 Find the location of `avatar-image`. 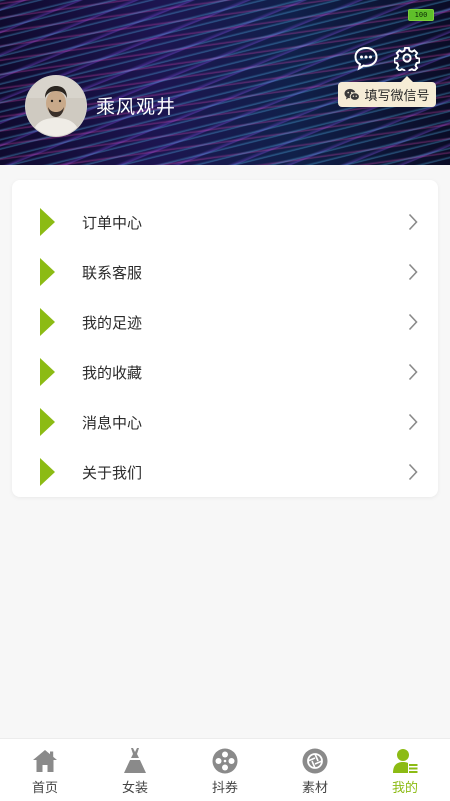

avatar-image is located at coordinates (56, 106).